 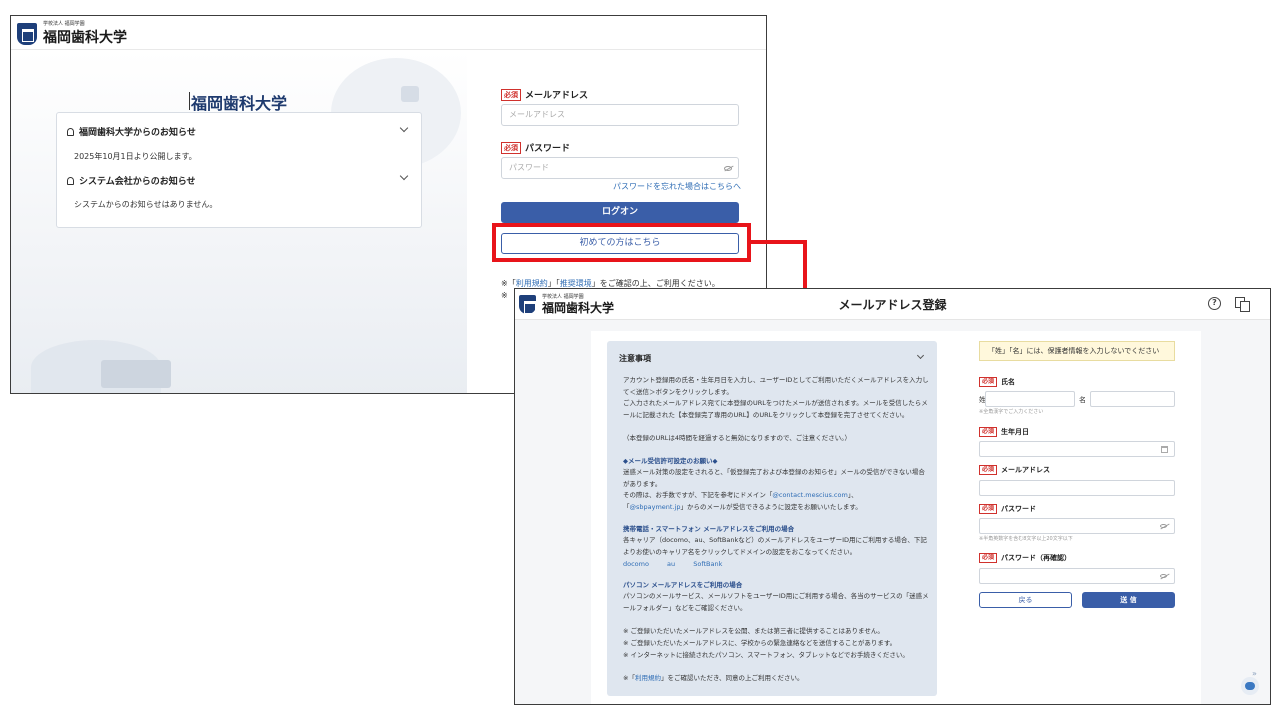 I want to click on logo-subtitle: 学校法人 福岡学園, so click(x=64, y=24).